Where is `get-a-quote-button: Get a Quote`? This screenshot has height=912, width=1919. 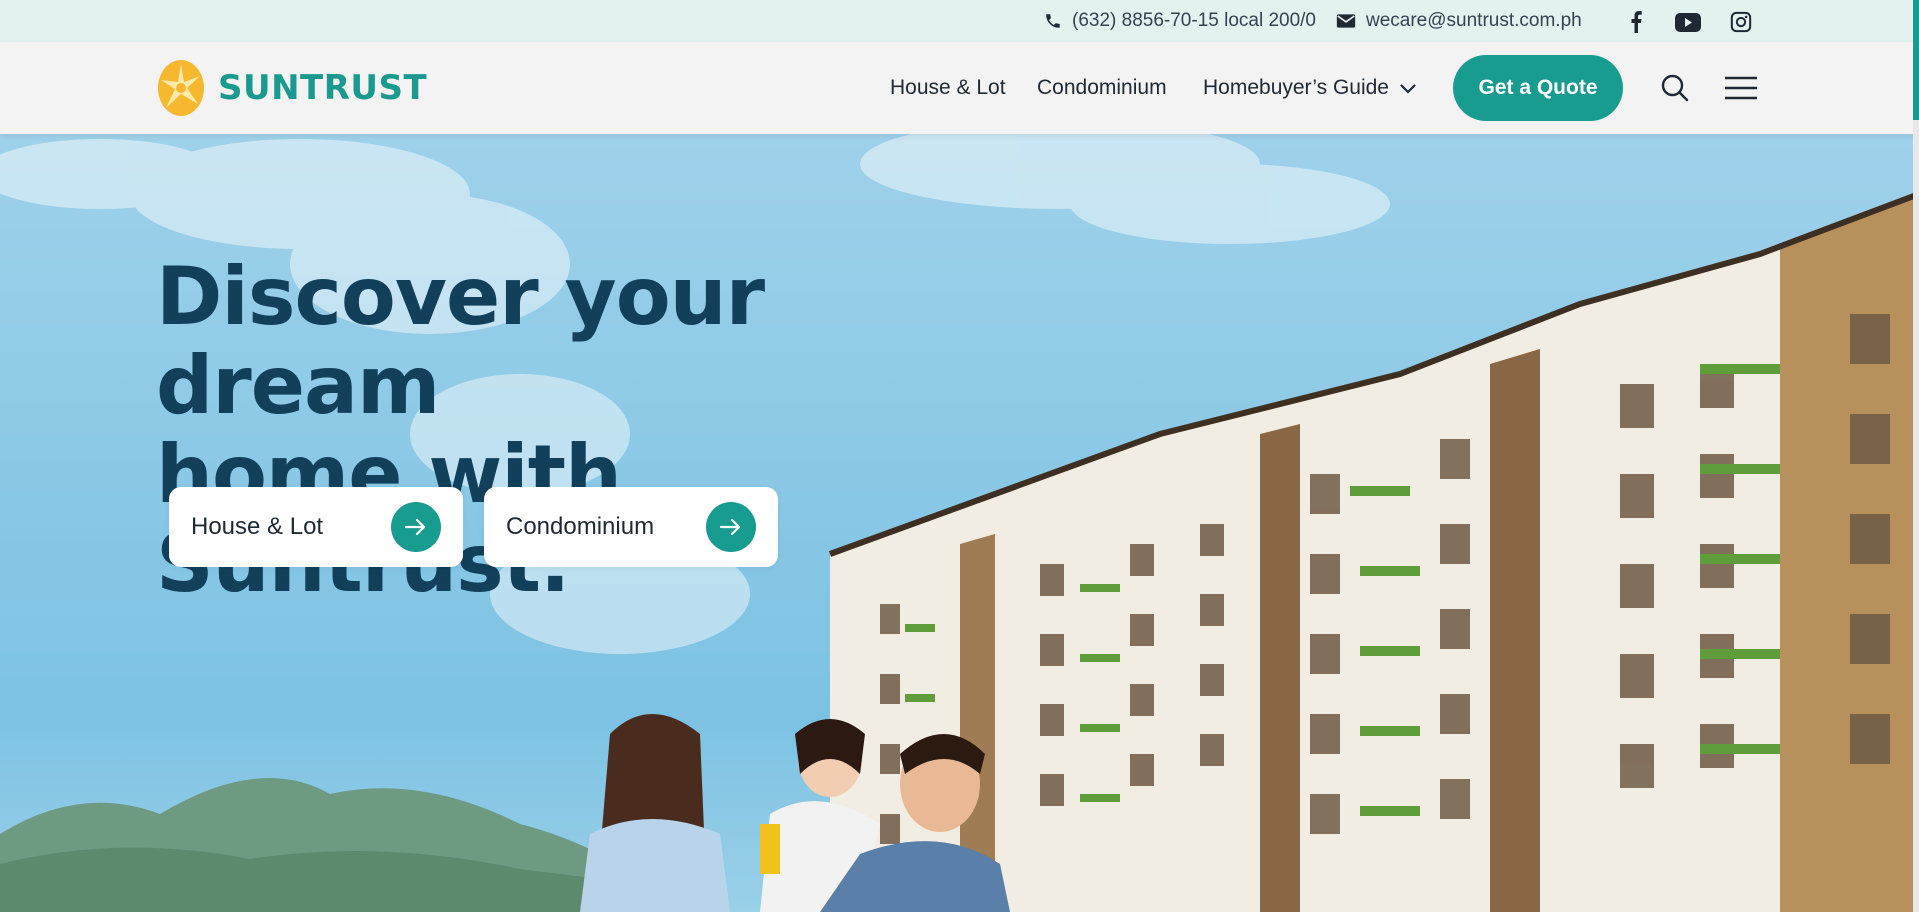
get-a-quote-button: Get a Quote is located at coordinates (1538, 88).